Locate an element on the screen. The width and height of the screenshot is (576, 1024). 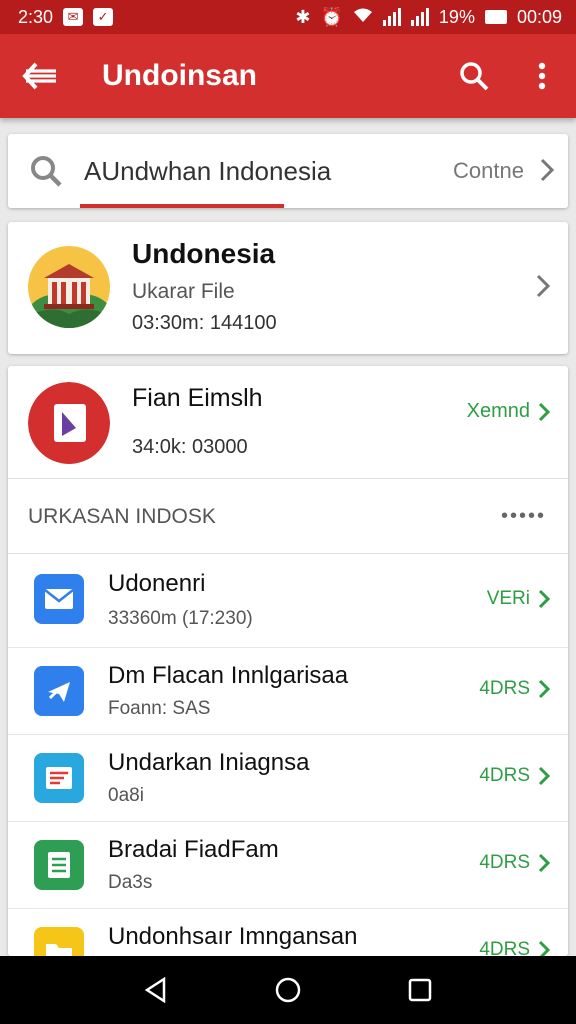
nav-recents-icon is located at coordinates (420, 990).